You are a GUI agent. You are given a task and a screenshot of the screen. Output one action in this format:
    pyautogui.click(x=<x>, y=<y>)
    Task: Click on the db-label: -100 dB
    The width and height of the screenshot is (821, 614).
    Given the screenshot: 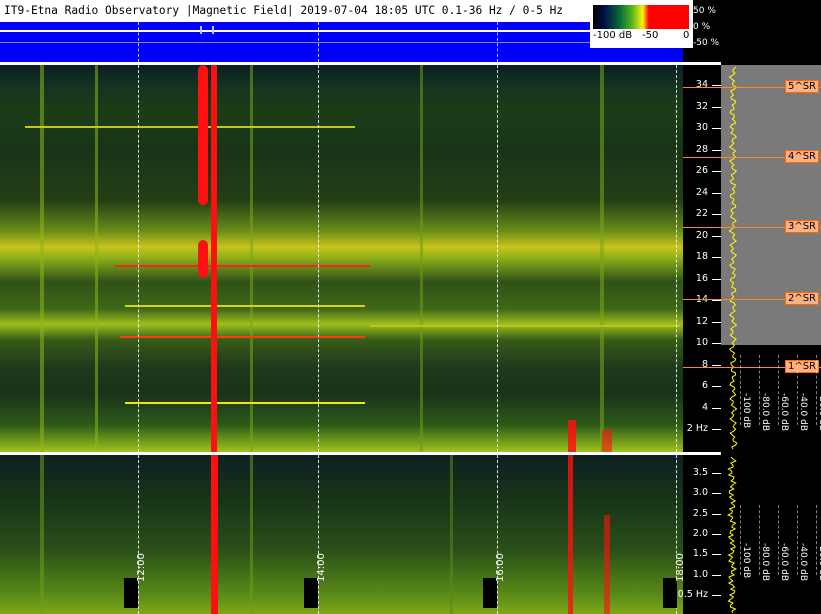 What is the action you would take?
    pyautogui.click(x=746, y=561)
    